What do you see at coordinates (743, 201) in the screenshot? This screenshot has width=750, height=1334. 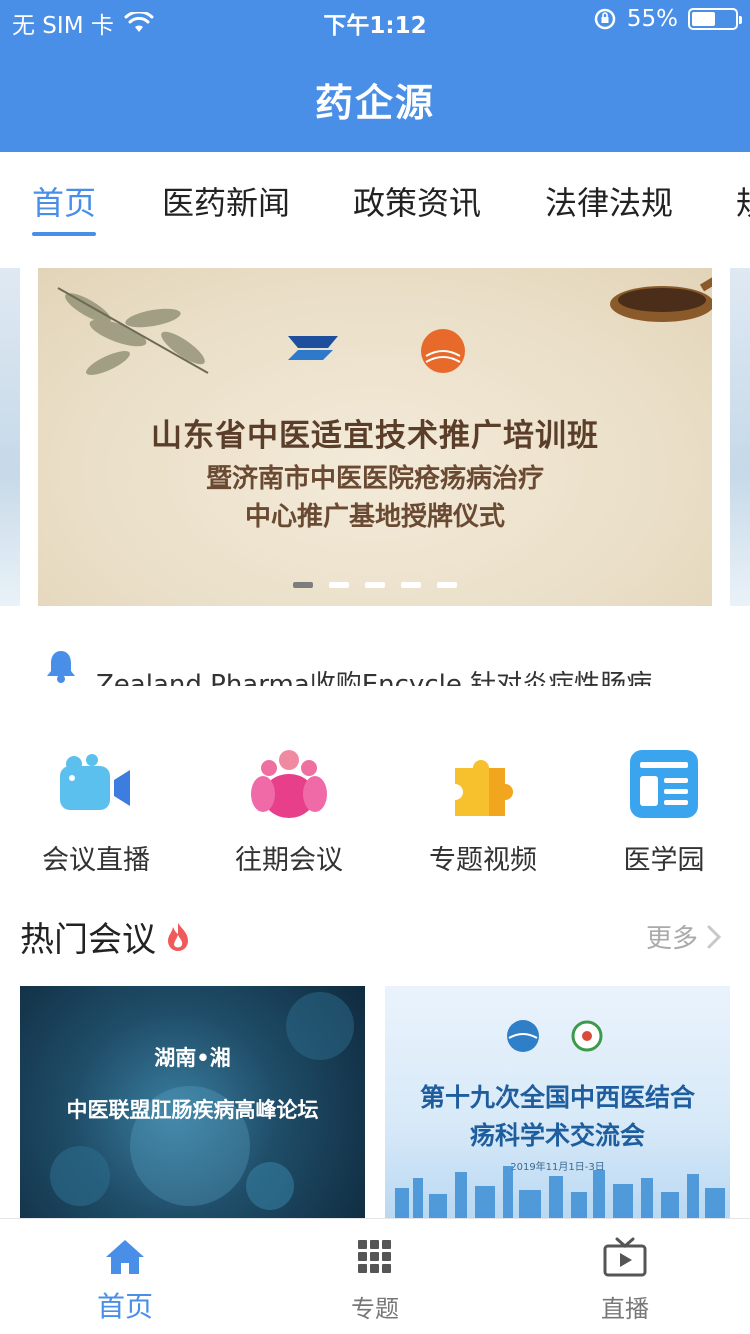 I see `tab-next: 规` at bounding box center [743, 201].